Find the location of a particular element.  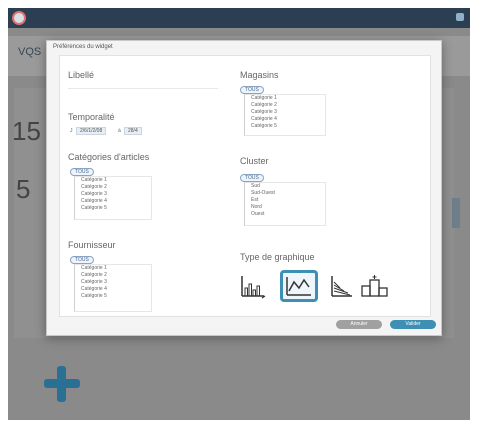

app-logo is located at coordinates (19, 18).